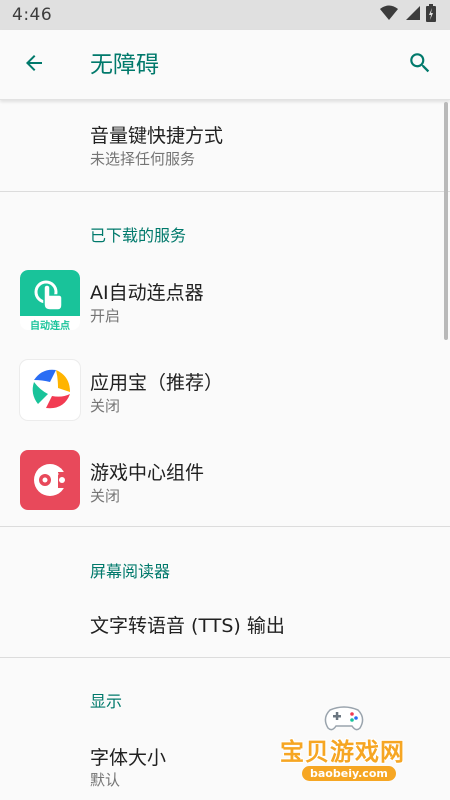 This screenshot has height=800, width=450. What do you see at coordinates (389, 15) in the screenshot?
I see `wifi-icon` at bounding box center [389, 15].